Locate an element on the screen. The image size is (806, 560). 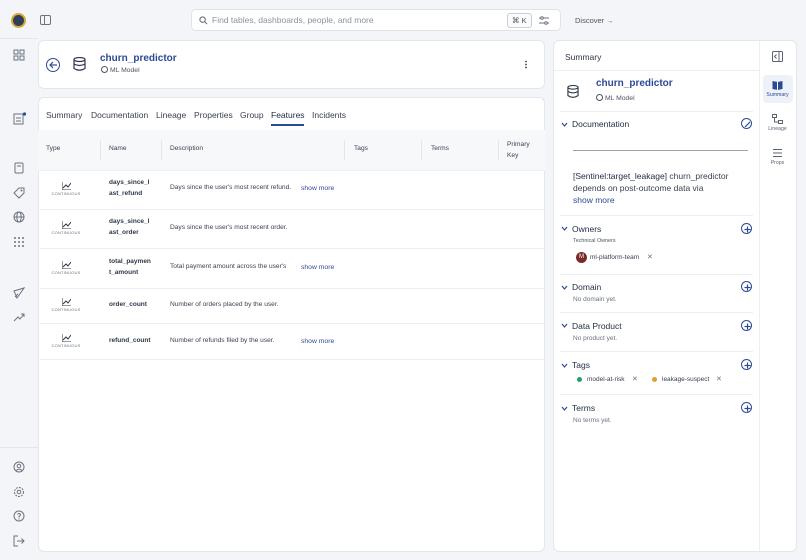
owner-name: ml-platform-team is located at coordinates (614, 257).